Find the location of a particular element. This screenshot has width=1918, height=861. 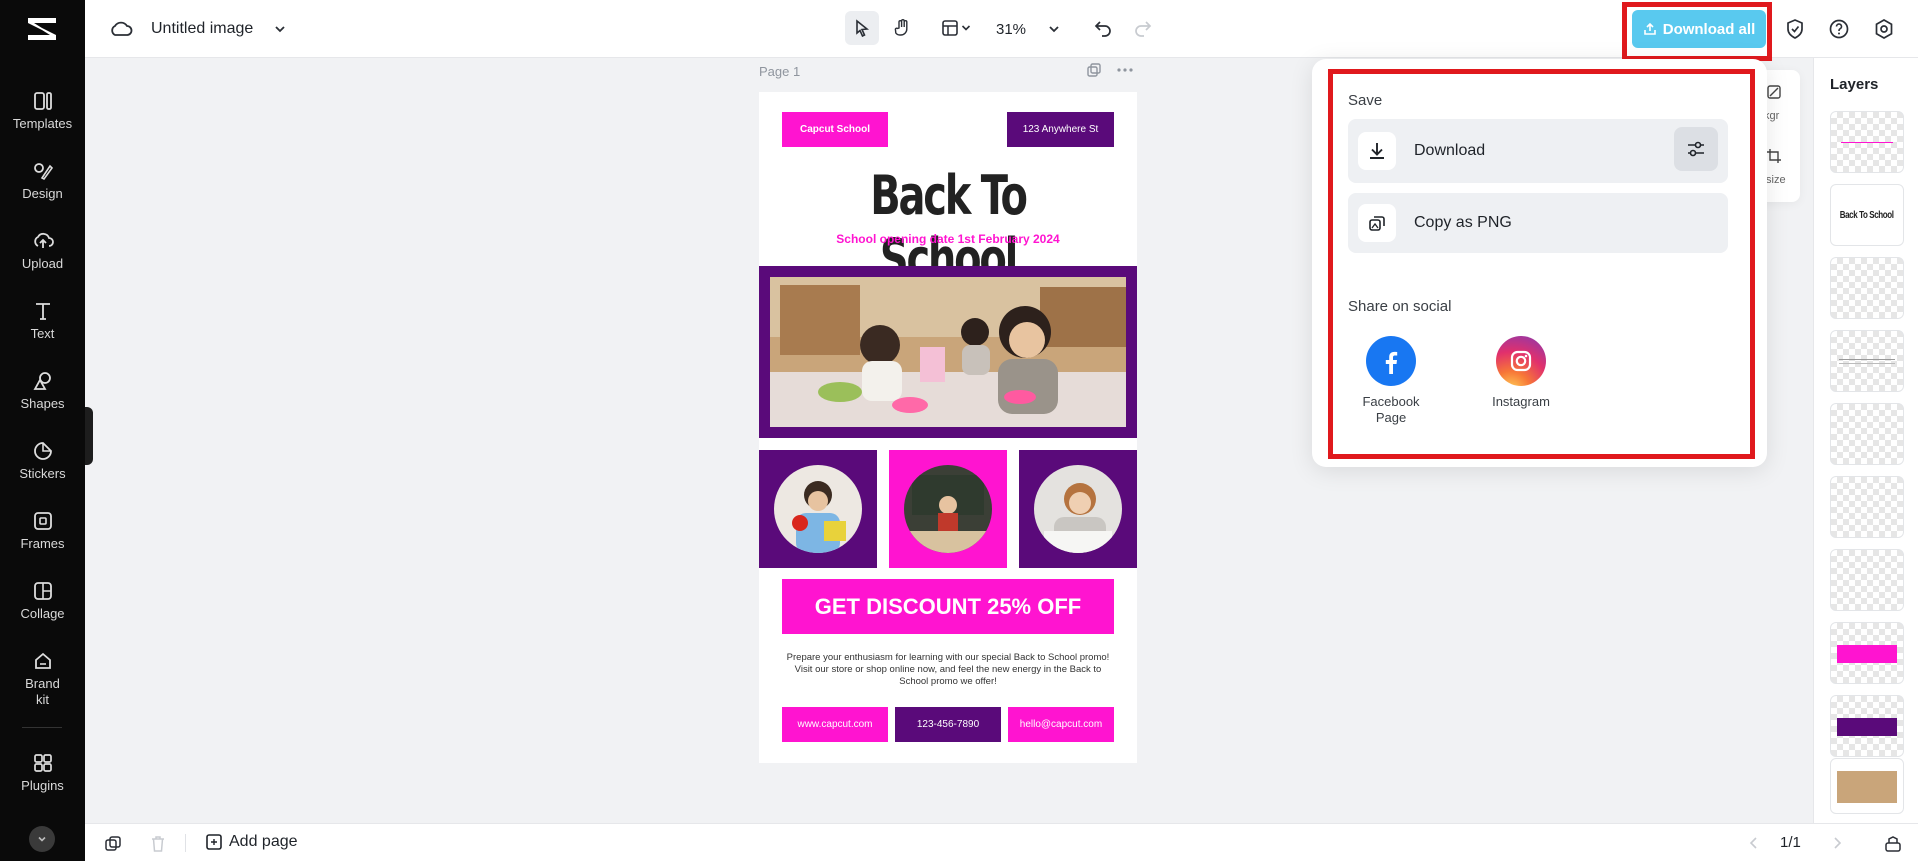

layer-thumb-line is located at coordinates (1867, 142).